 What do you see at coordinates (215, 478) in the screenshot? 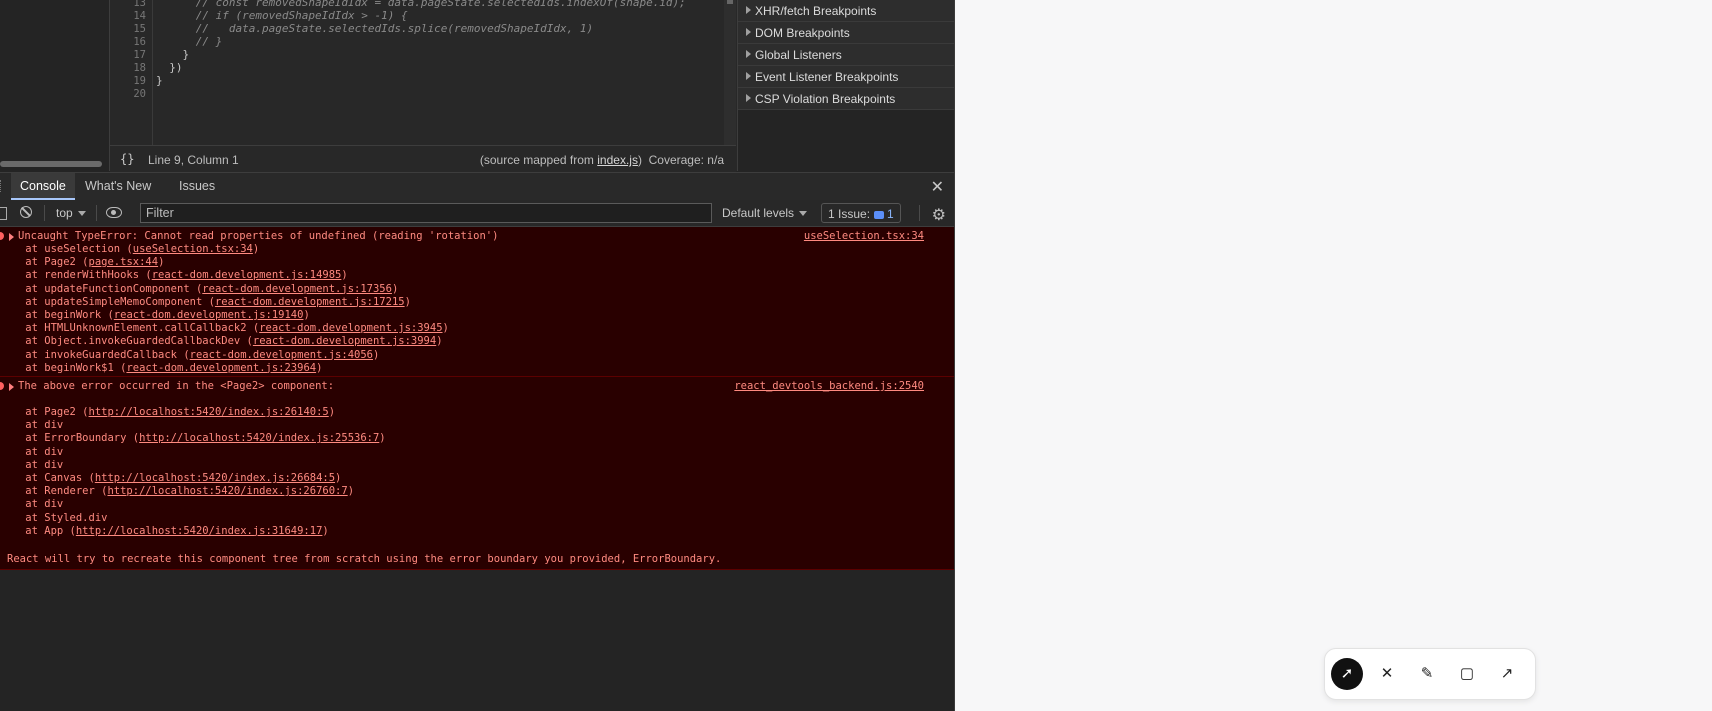
I see `stack-frame-link: http://localhost:5420/index.js:26684:5` at bounding box center [215, 478].